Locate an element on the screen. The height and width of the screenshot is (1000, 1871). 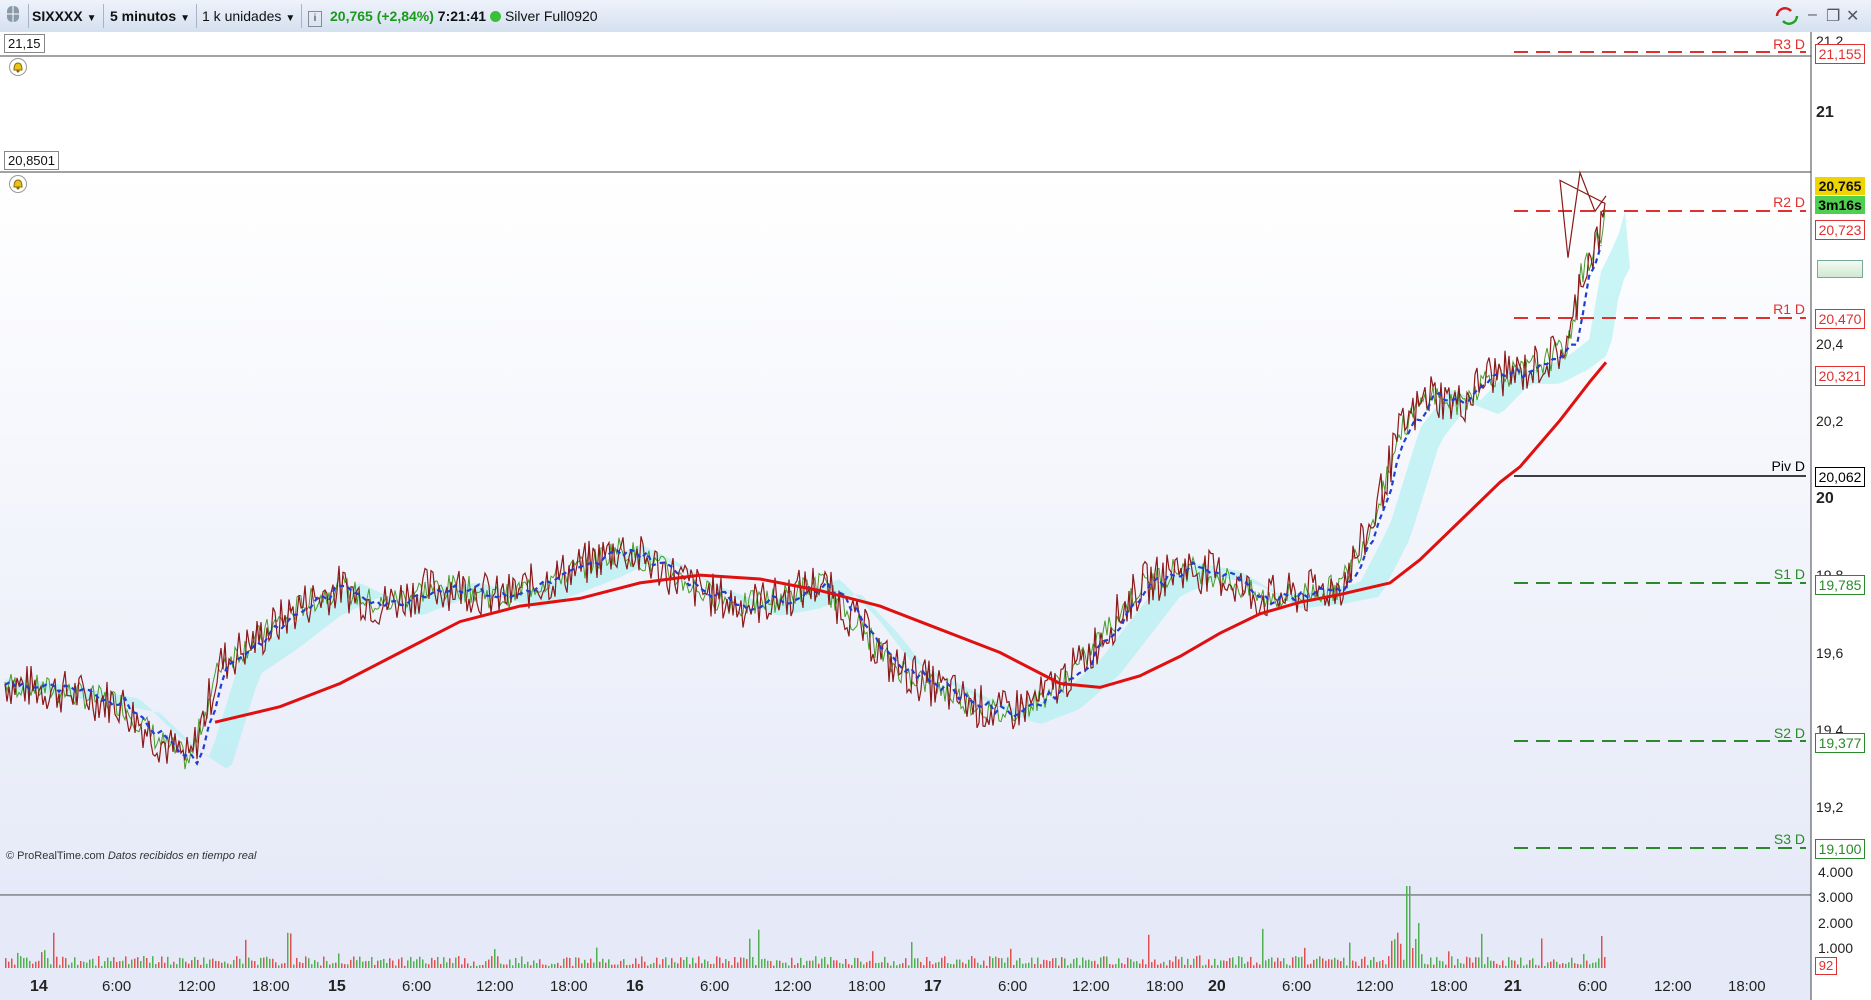
timeframe-selector: 5 minutos ▼ is located at coordinates (151, 16).